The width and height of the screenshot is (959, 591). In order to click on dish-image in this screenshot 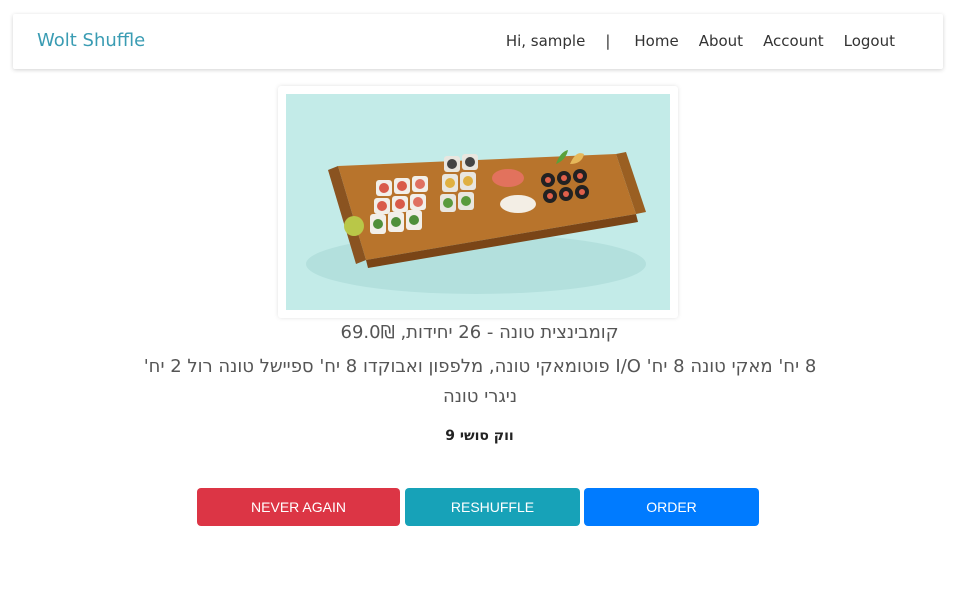, I will do `click(478, 202)`.